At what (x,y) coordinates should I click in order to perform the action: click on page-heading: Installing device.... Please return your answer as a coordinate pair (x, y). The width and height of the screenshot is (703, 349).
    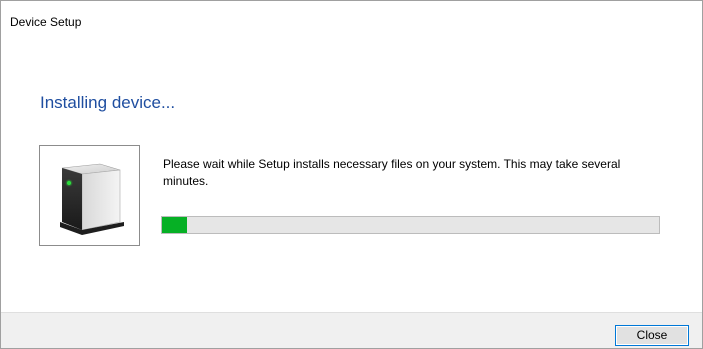
    Looking at the image, I should click on (108, 102).